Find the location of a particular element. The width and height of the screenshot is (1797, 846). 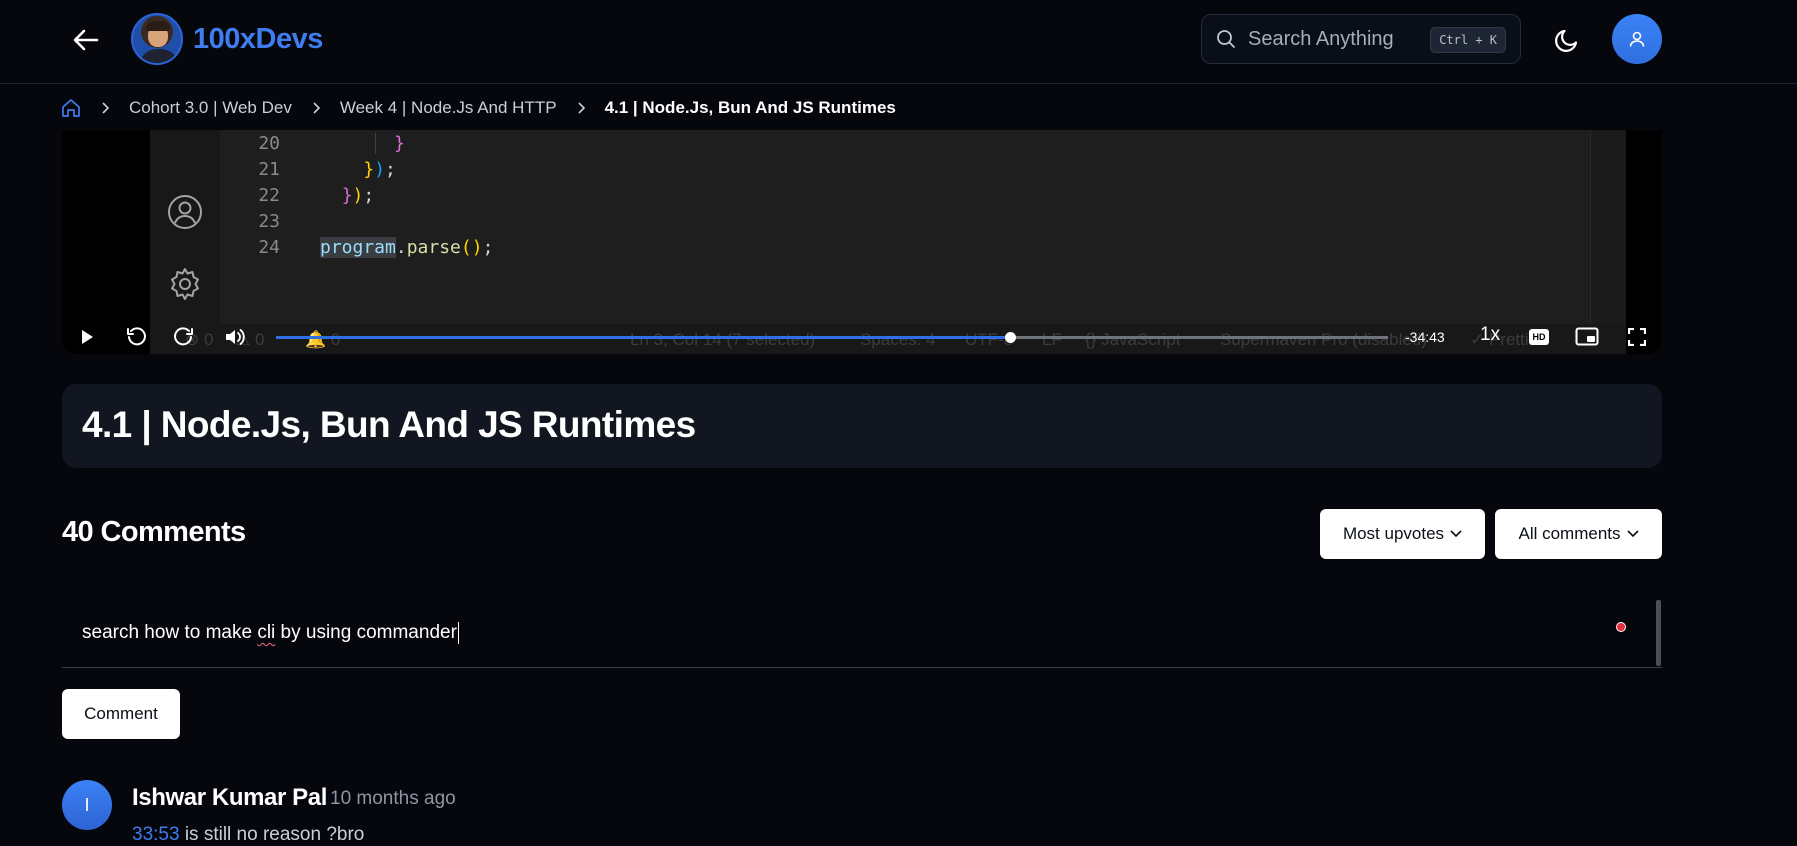

progress-bar is located at coordinates (832, 337).